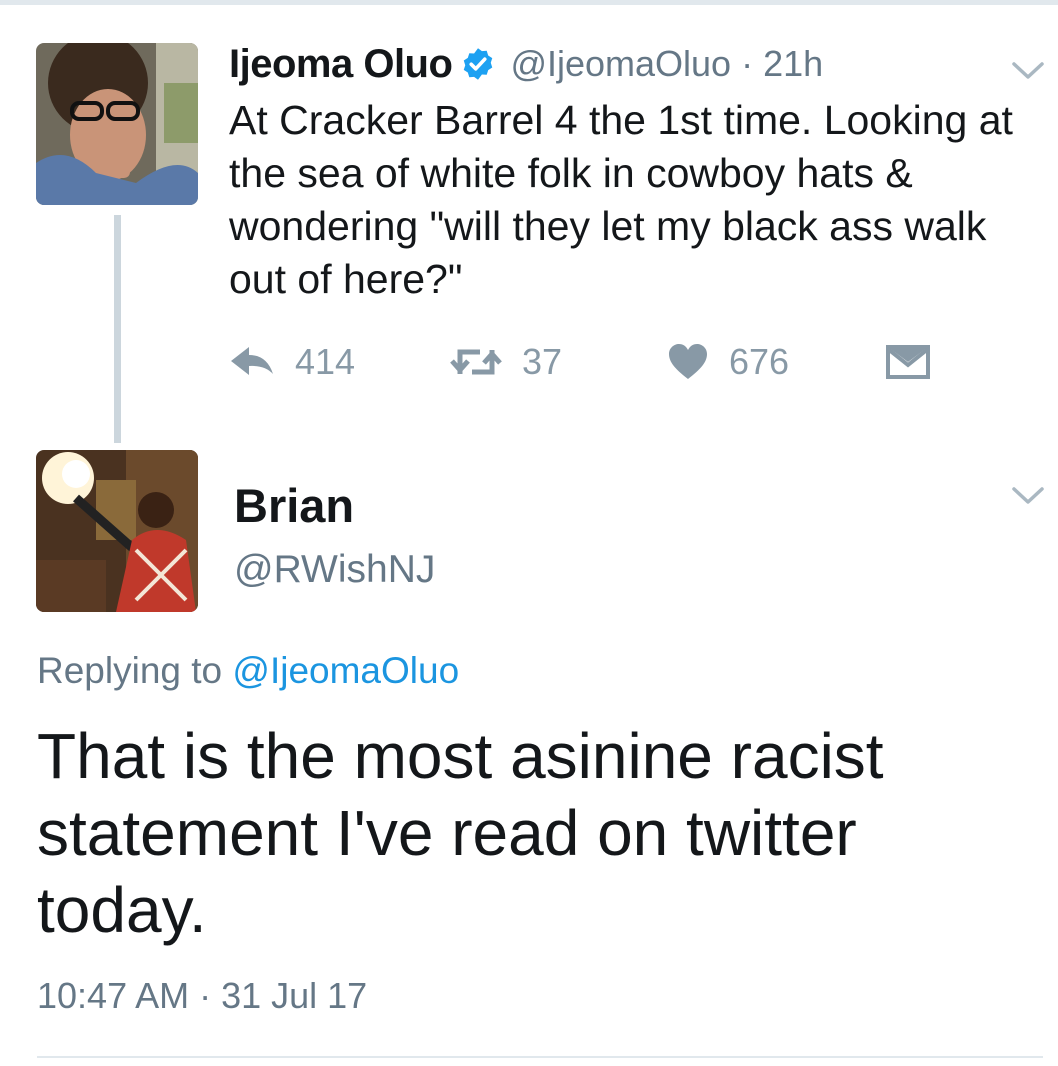  I want to click on avatar-ijeoma-oluo, so click(117, 124).